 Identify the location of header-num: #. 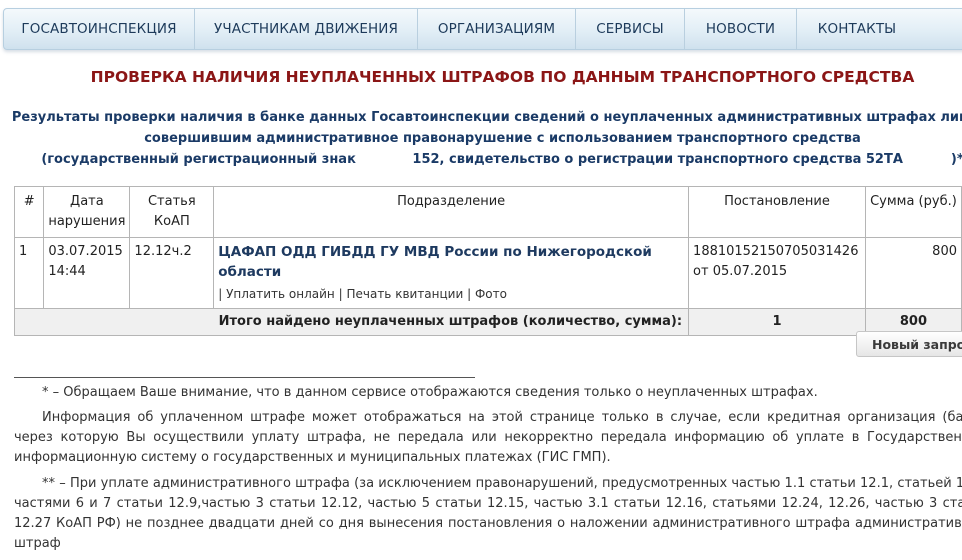
(29, 212).